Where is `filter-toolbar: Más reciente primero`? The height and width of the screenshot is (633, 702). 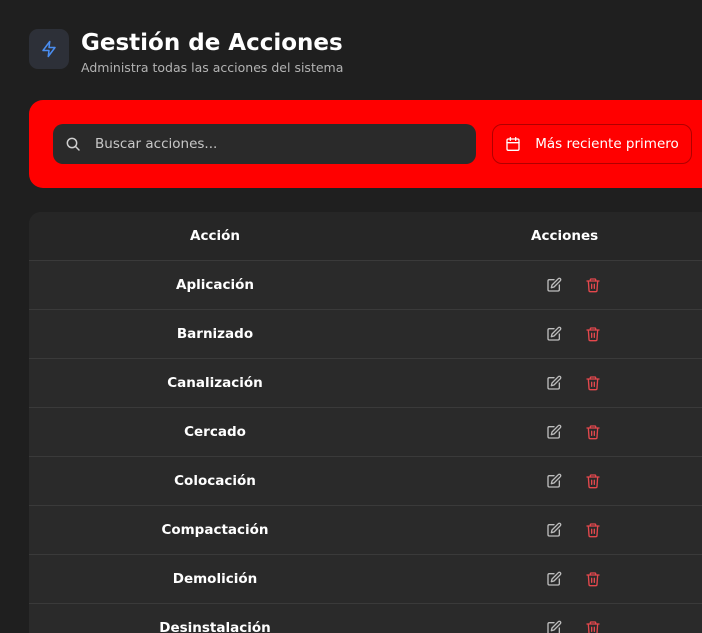
filter-toolbar: Más reciente primero is located at coordinates (365, 144).